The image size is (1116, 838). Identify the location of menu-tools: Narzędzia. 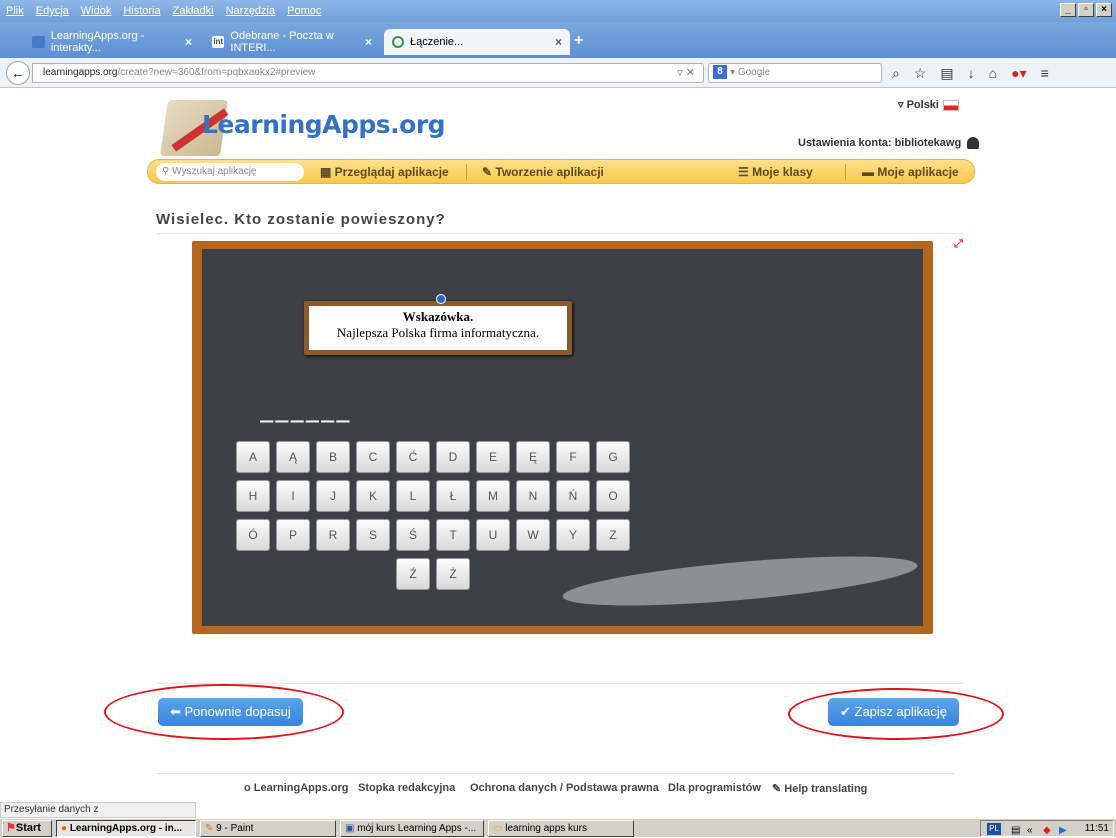
(251, 11).